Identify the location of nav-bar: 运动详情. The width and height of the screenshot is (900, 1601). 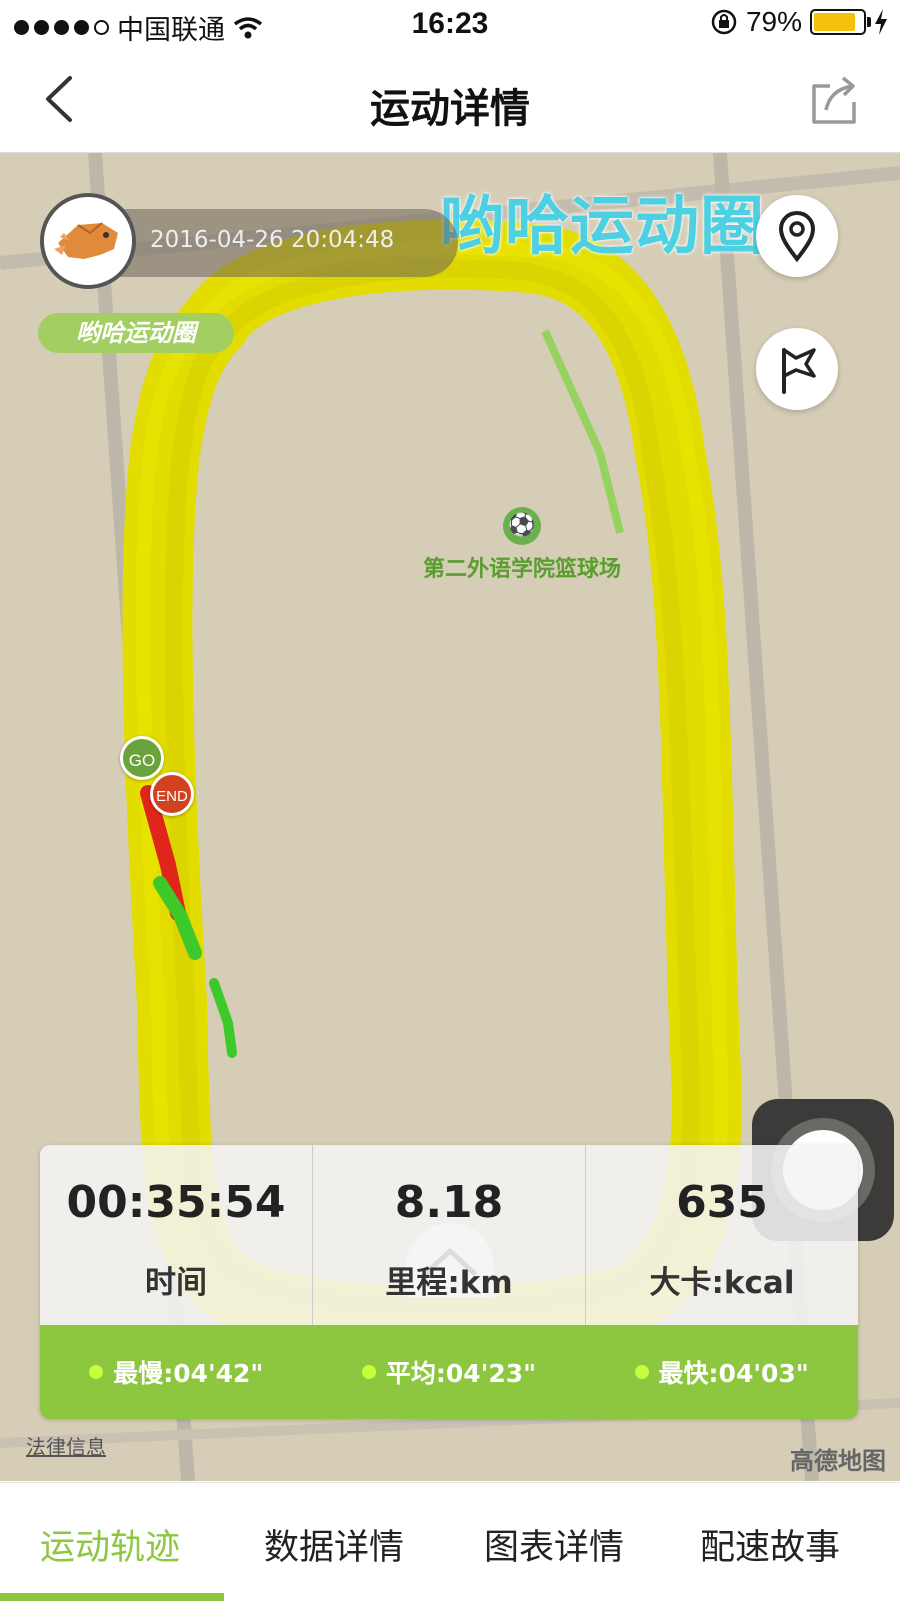
(450, 100).